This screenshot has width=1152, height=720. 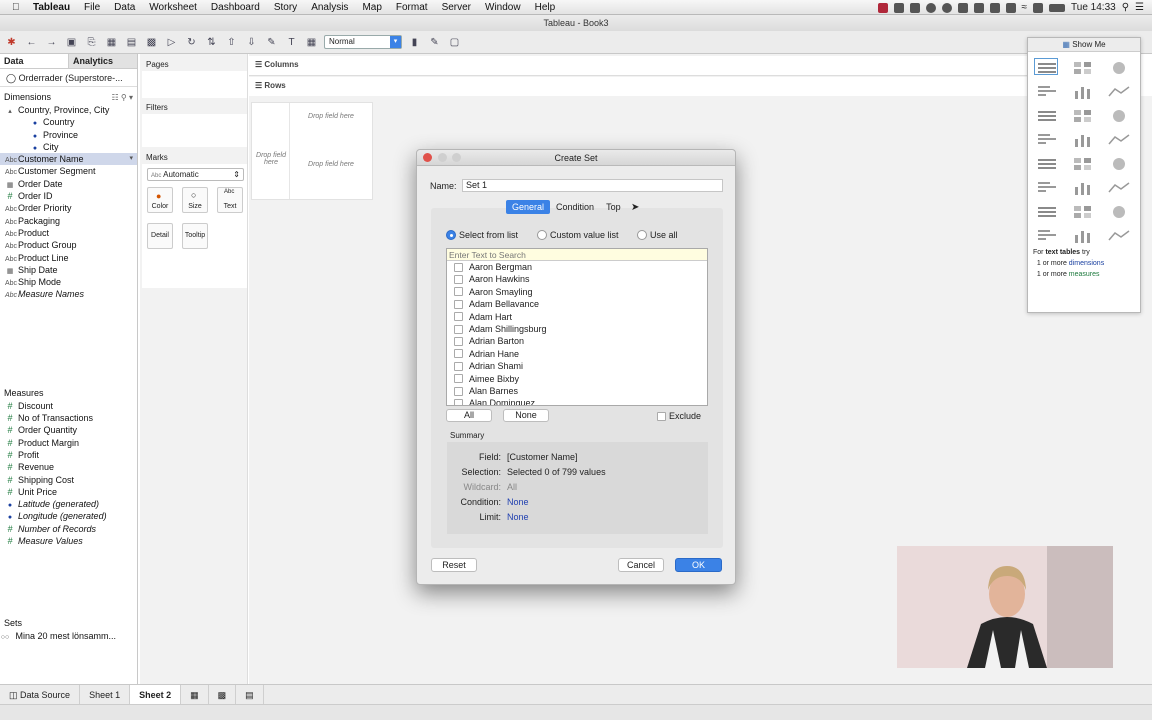 What do you see at coordinates (285, 7) in the screenshot?
I see `menu-story: Story` at bounding box center [285, 7].